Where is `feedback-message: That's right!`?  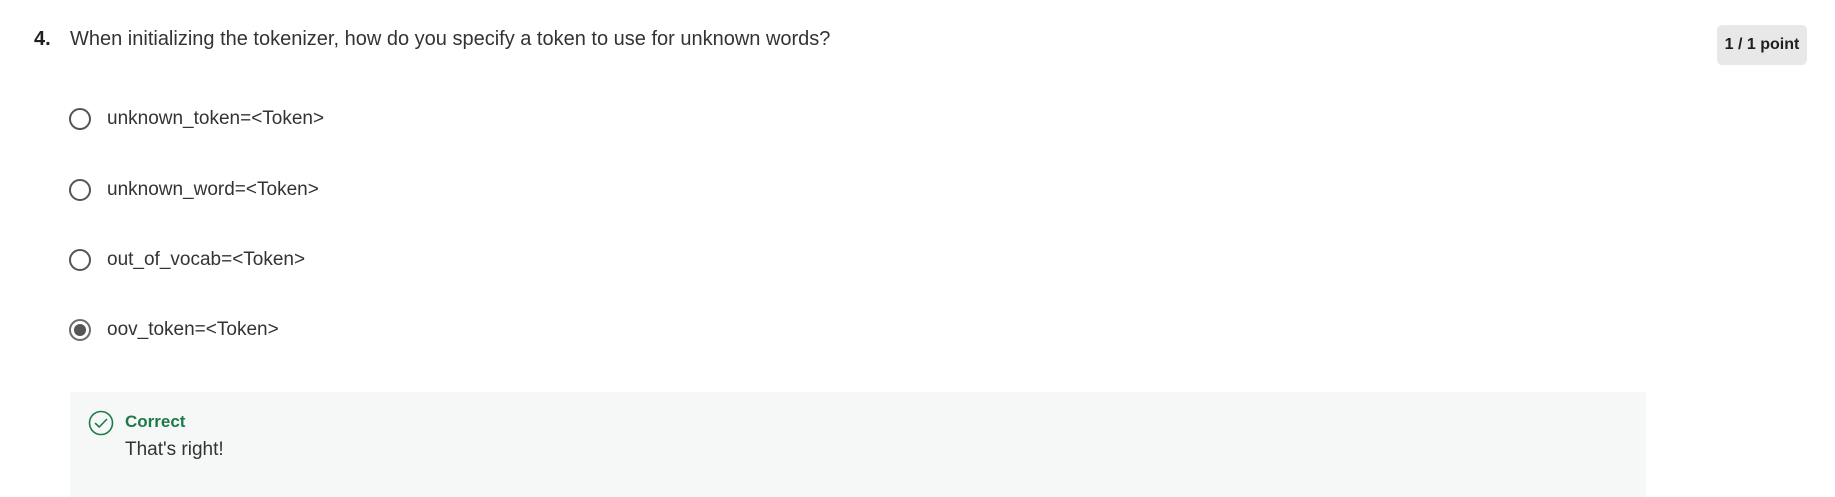
feedback-message: That's right! is located at coordinates (174, 449).